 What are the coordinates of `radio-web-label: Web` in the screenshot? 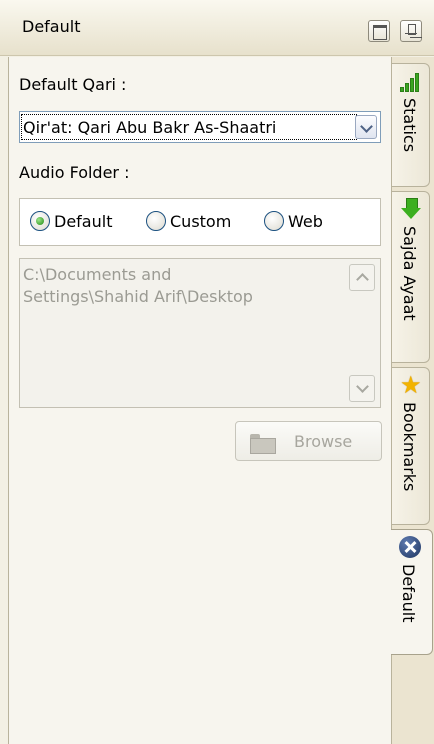 It's located at (305, 221).